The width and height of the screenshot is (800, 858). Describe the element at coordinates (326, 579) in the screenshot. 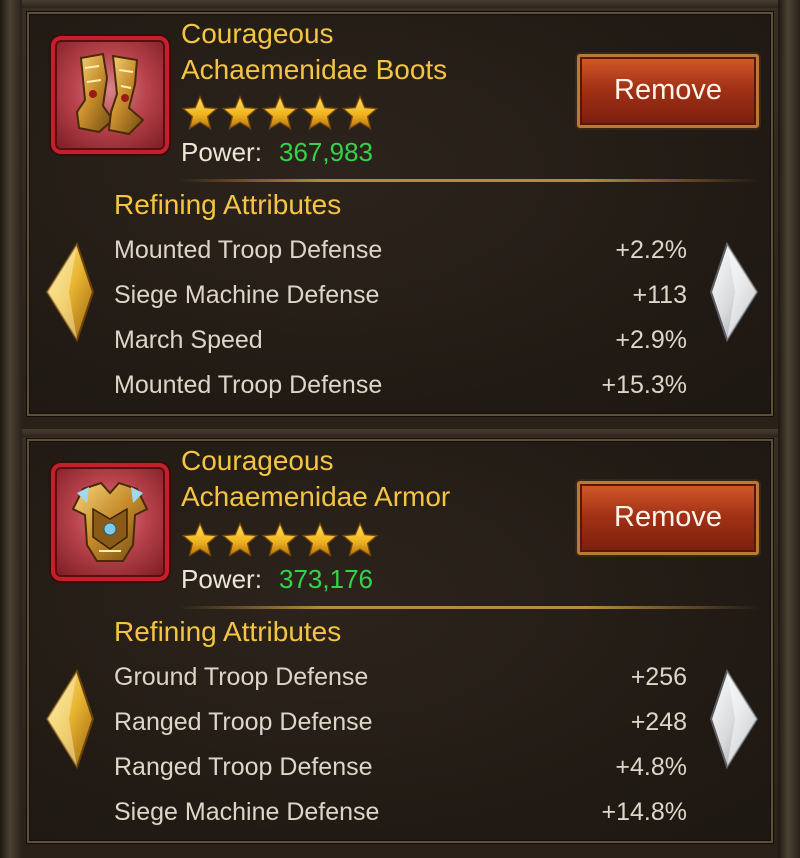

I see `power-value: 373,176` at that location.